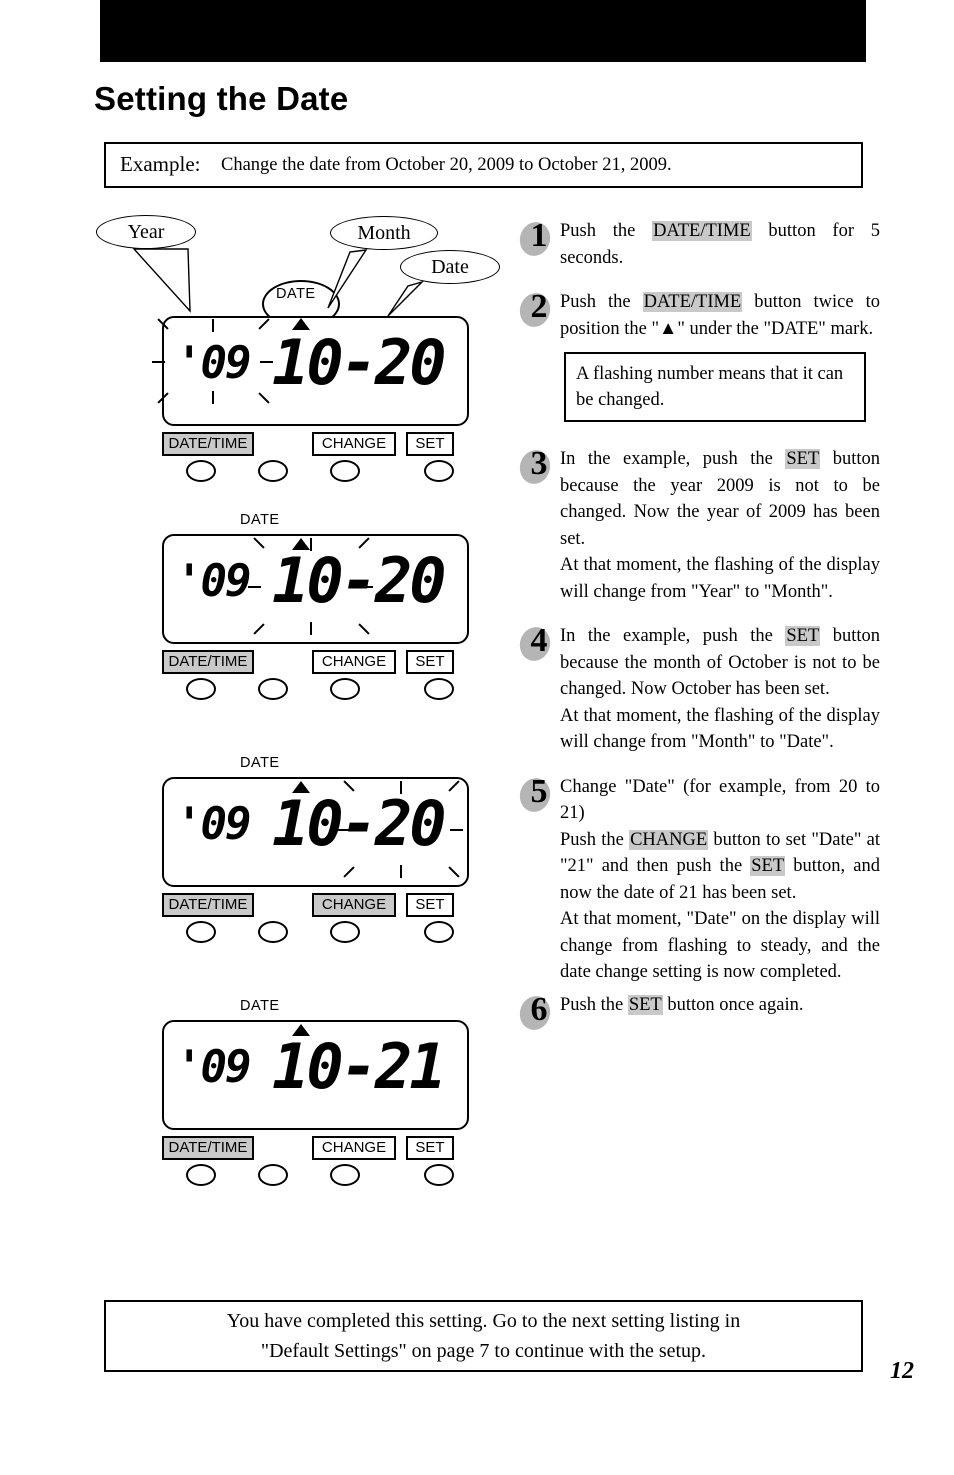 The height and width of the screenshot is (1475, 954). I want to click on lcd-month-day-value: 10-21, so click(359, 1066).